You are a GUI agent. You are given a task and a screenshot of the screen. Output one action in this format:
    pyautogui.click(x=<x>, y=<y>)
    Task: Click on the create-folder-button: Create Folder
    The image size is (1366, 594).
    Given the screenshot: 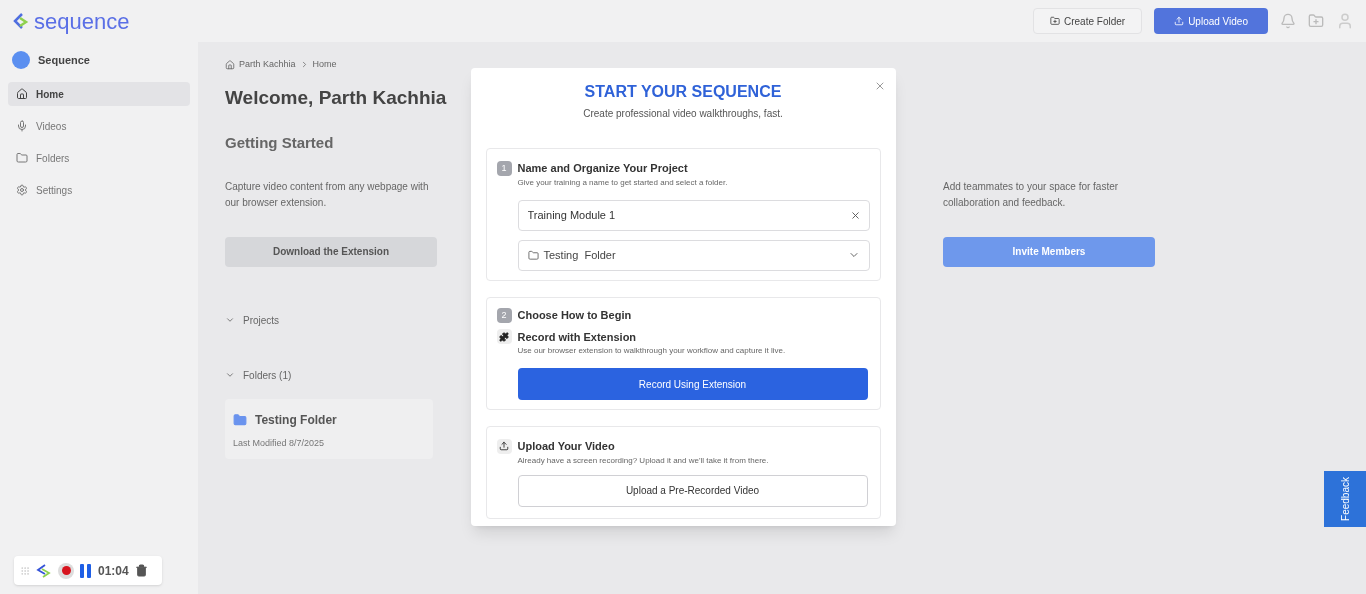 What is the action you would take?
    pyautogui.click(x=1088, y=21)
    